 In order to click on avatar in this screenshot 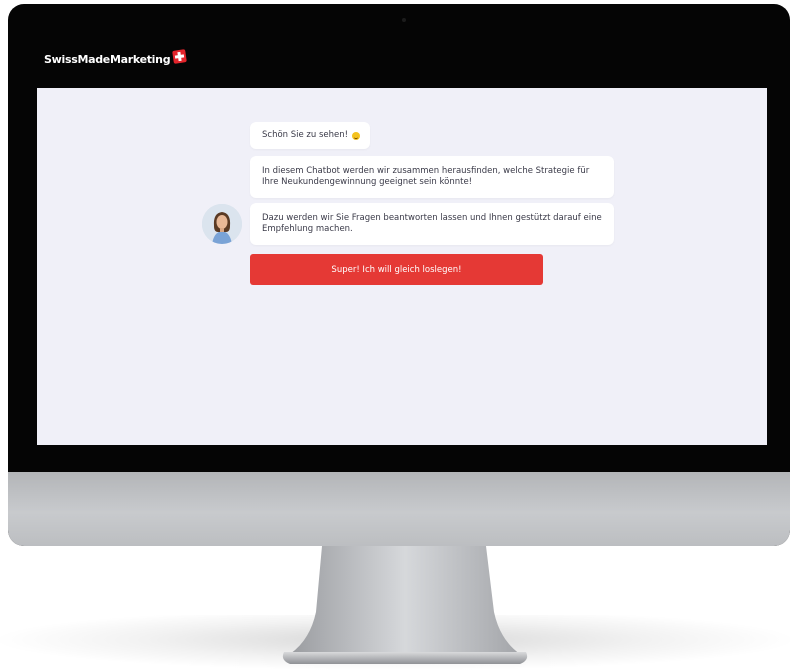, I will do `click(222, 224)`.